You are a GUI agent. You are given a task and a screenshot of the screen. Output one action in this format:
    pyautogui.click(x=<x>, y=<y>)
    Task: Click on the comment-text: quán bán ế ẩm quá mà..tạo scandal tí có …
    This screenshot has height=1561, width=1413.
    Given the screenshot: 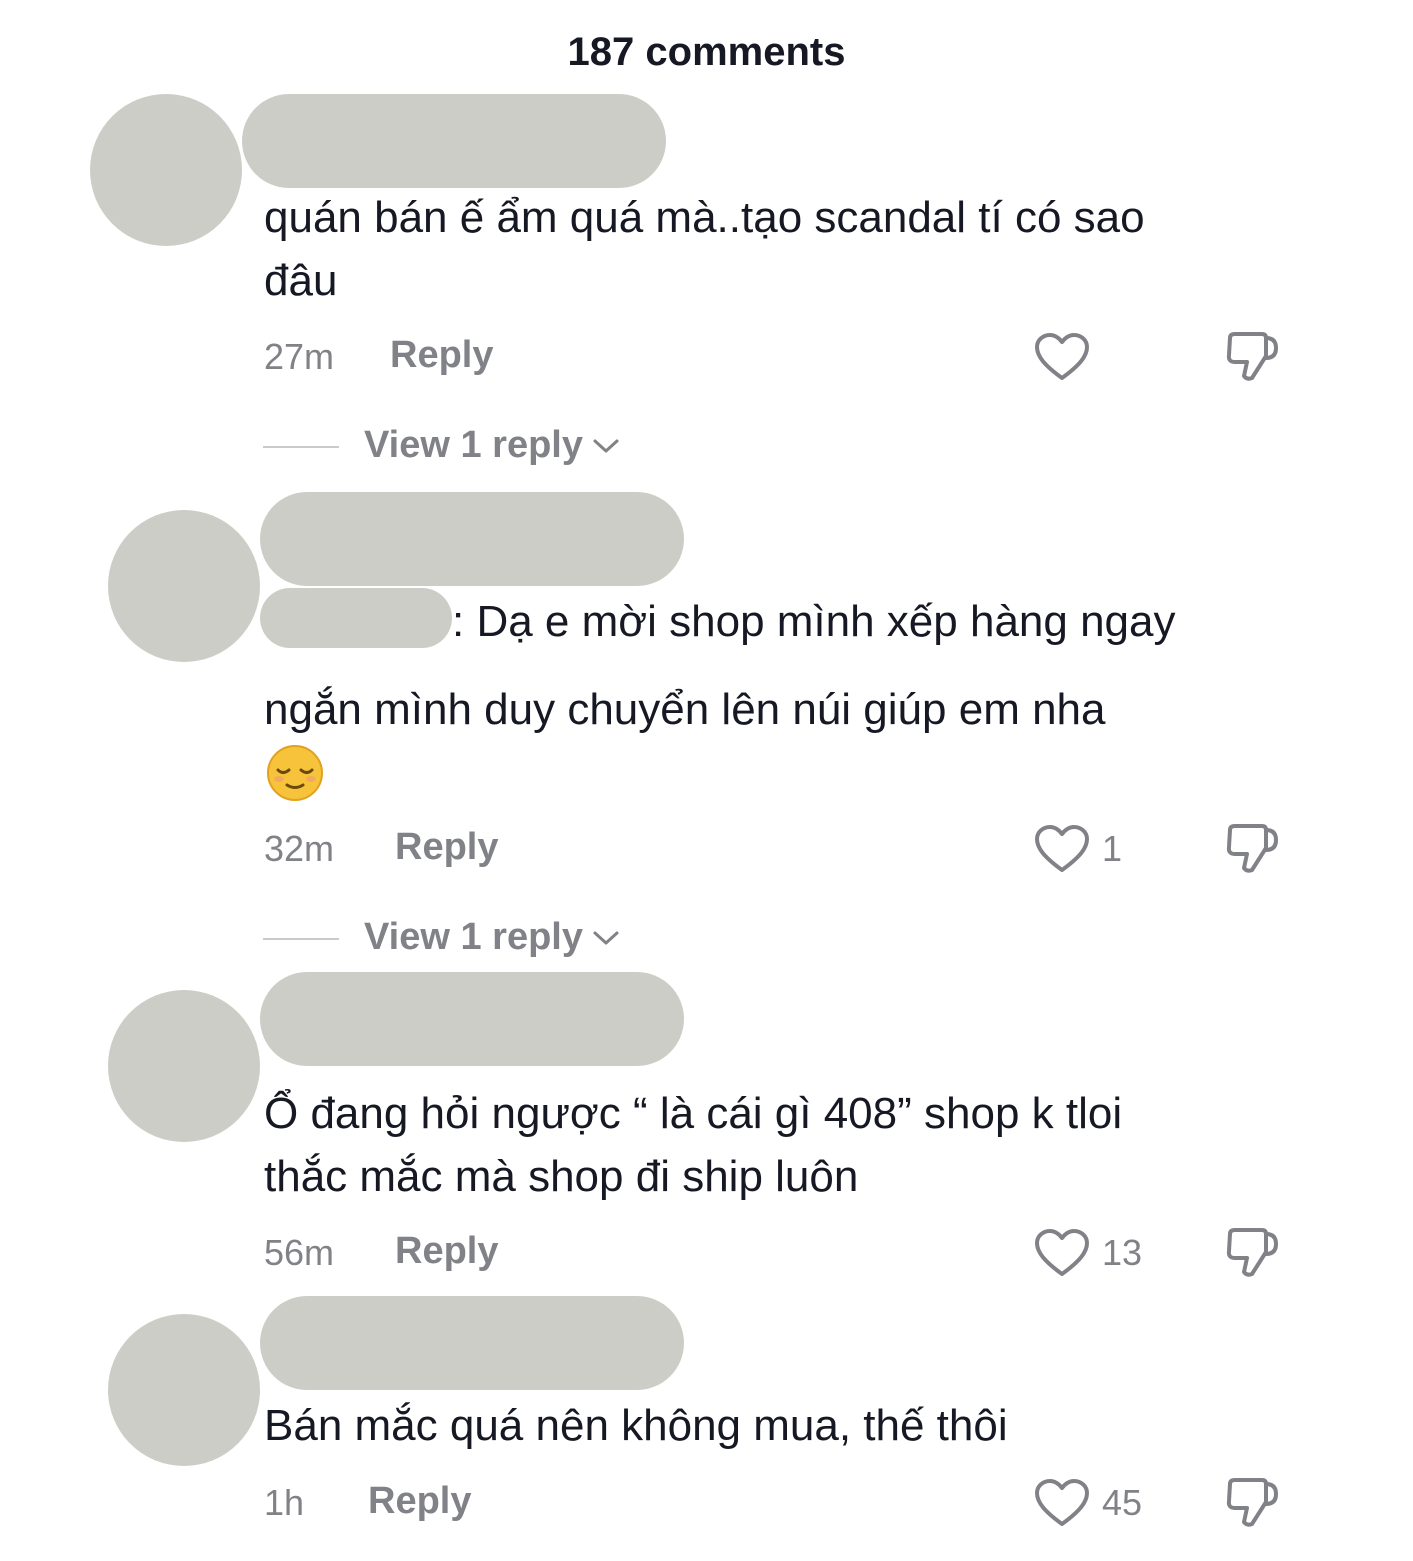 What is the action you would take?
    pyautogui.click(x=704, y=249)
    